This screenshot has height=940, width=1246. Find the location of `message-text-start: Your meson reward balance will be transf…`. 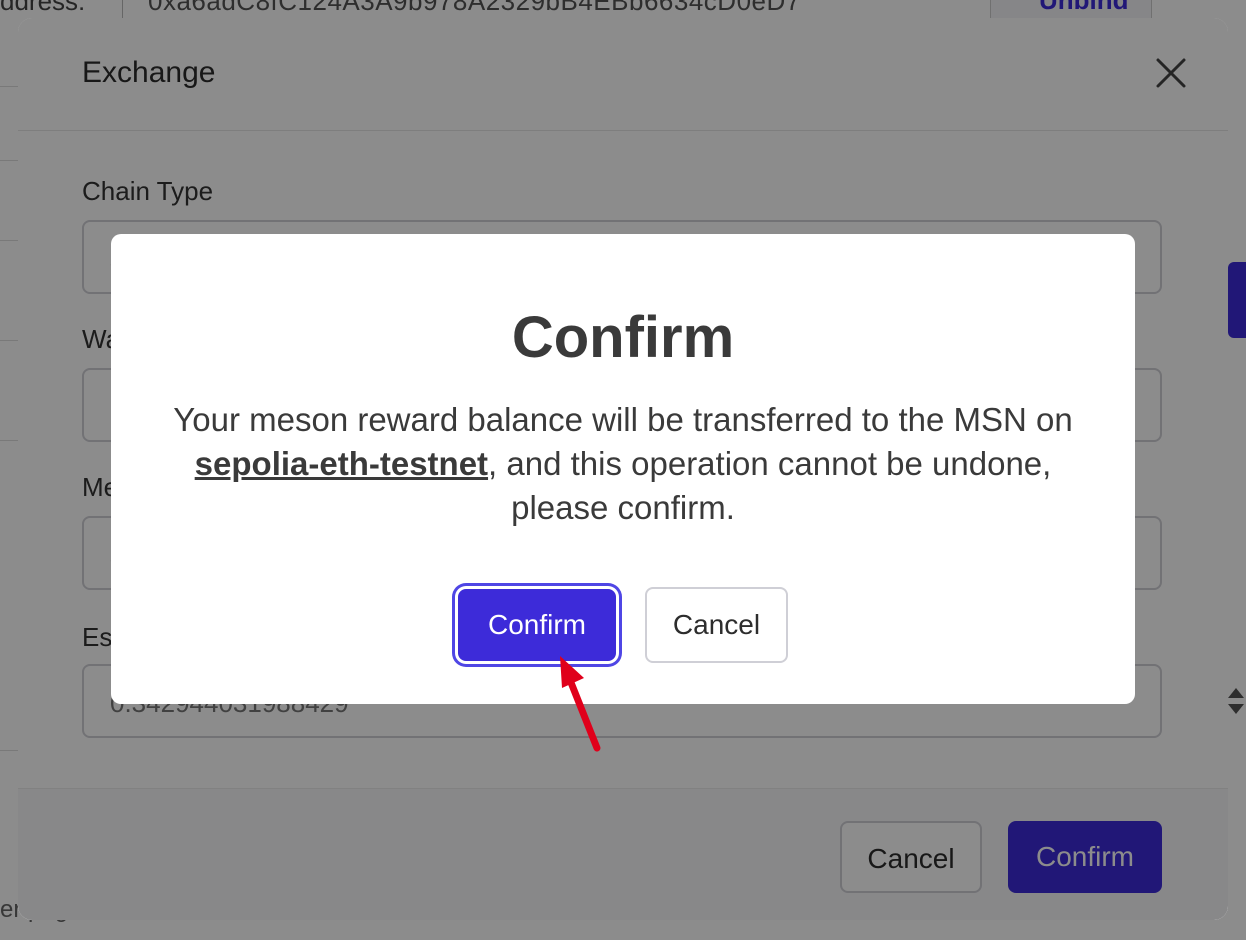

message-text-start: Your meson reward balance will be transf… is located at coordinates (623, 419).